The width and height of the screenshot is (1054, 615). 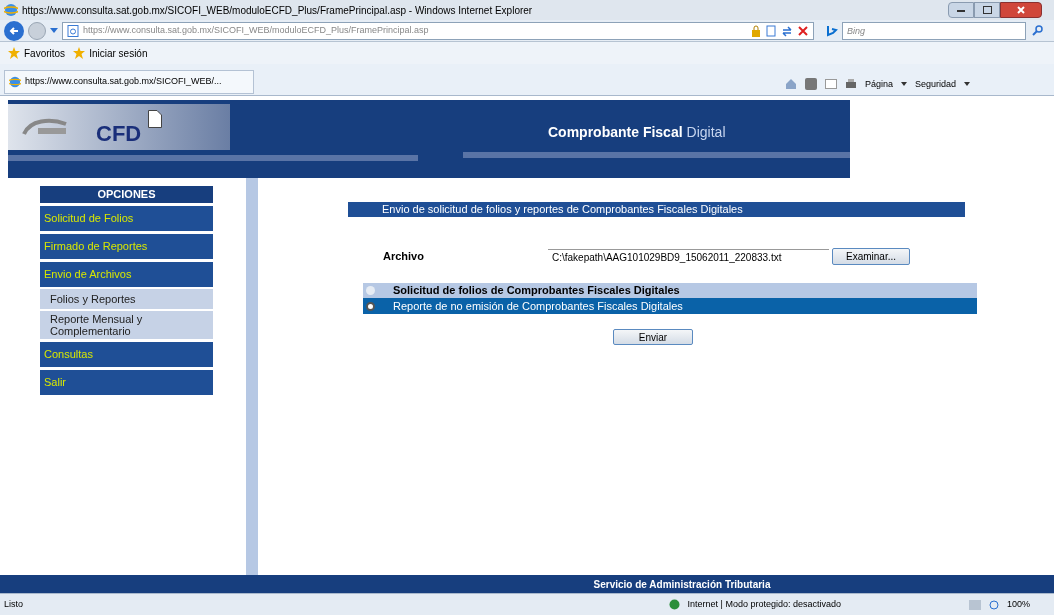 I want to click on back-arrow-icon, so click(x=14, y=30).